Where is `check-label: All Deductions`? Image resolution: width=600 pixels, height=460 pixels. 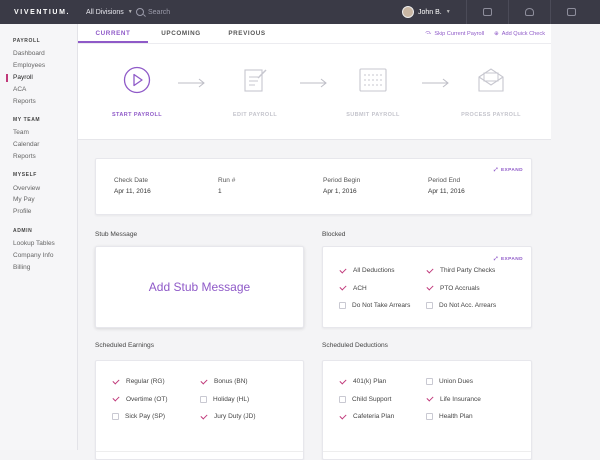
check-label: All Deductions is located at coordinates (374, 271).